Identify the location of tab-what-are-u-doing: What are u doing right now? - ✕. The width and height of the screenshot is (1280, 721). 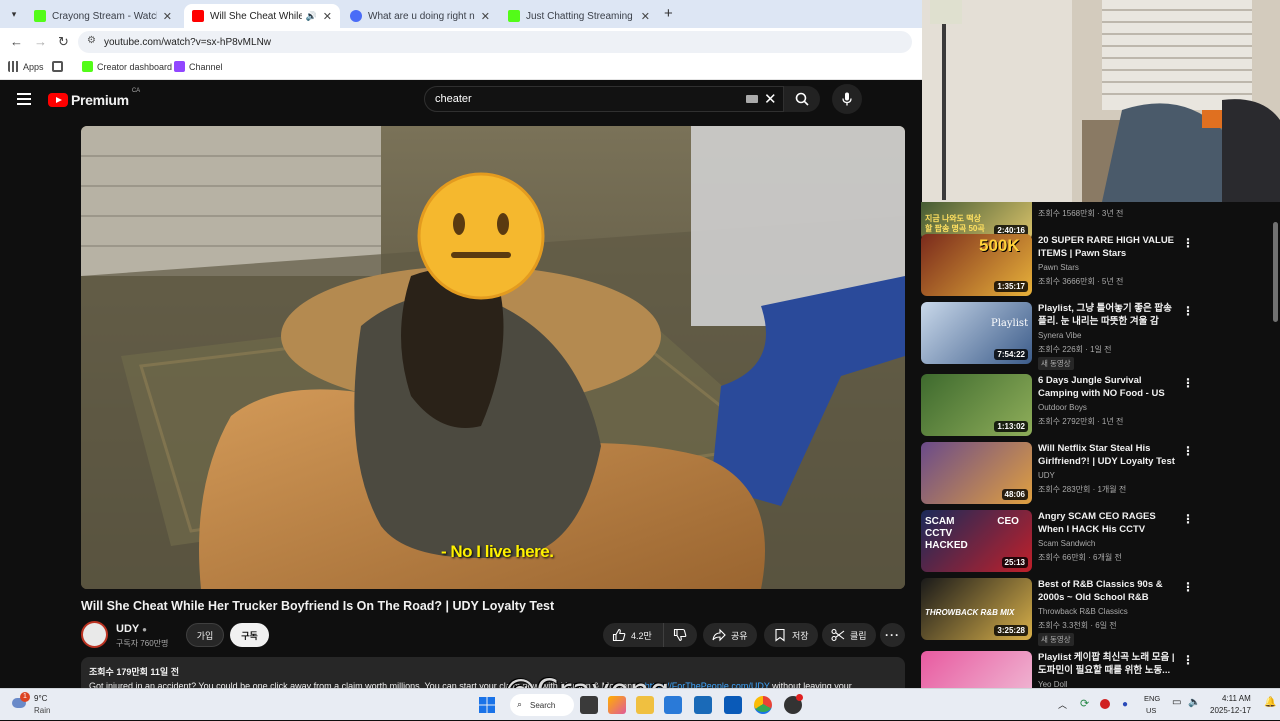
(420, 16).